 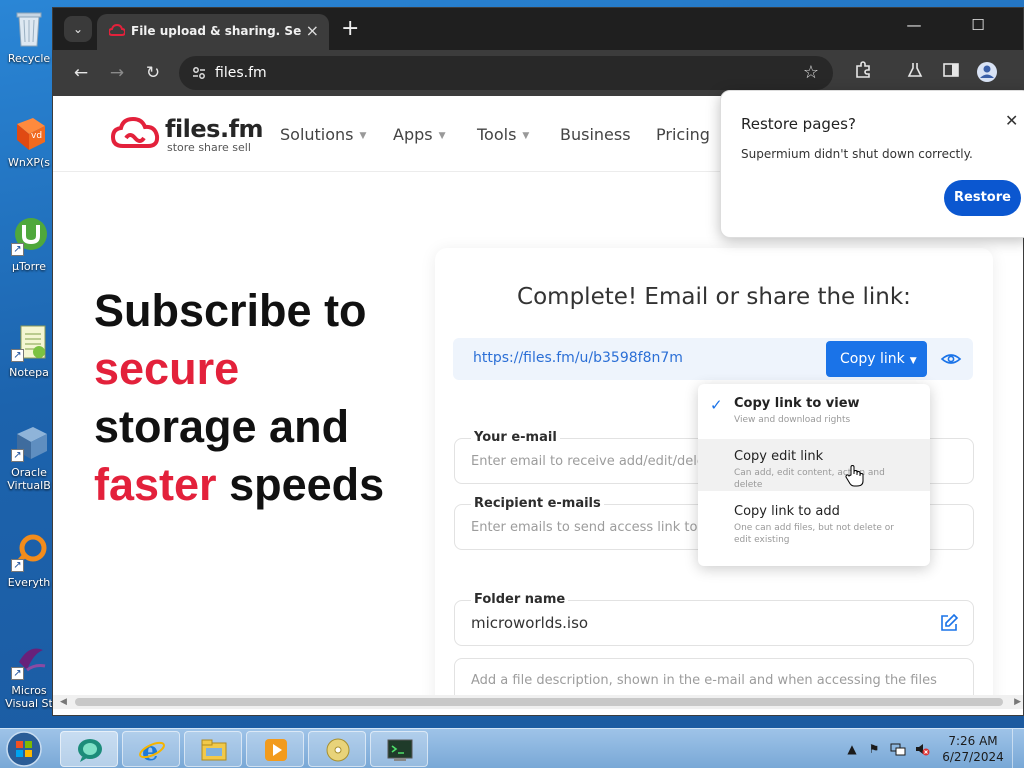 What do you see at coordinates (512, 748) in the screenshot?
I see `taskbar: e ▲ ⚑ 7:26 AM 6/27/2024` at bounding box center [512, 748].